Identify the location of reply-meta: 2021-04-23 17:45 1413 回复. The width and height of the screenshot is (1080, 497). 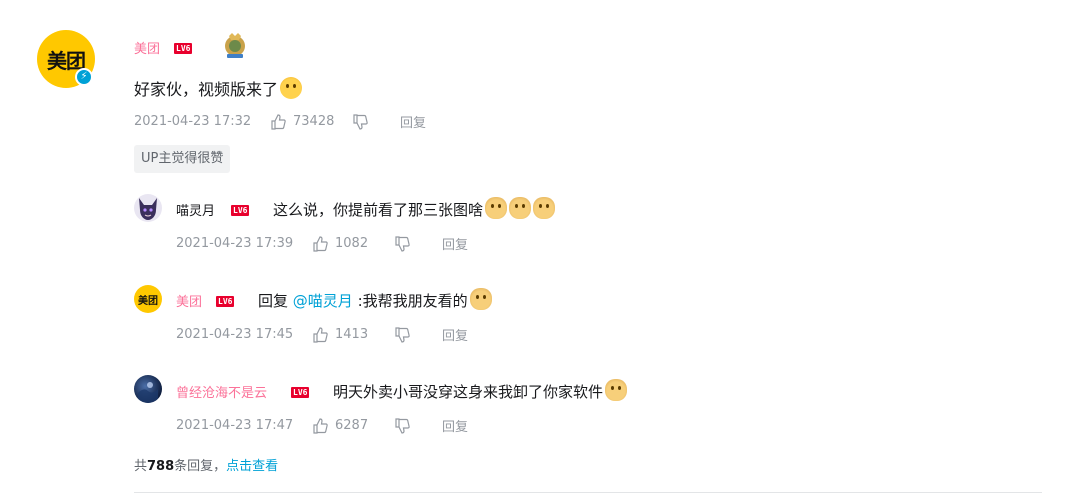
(322, 334).